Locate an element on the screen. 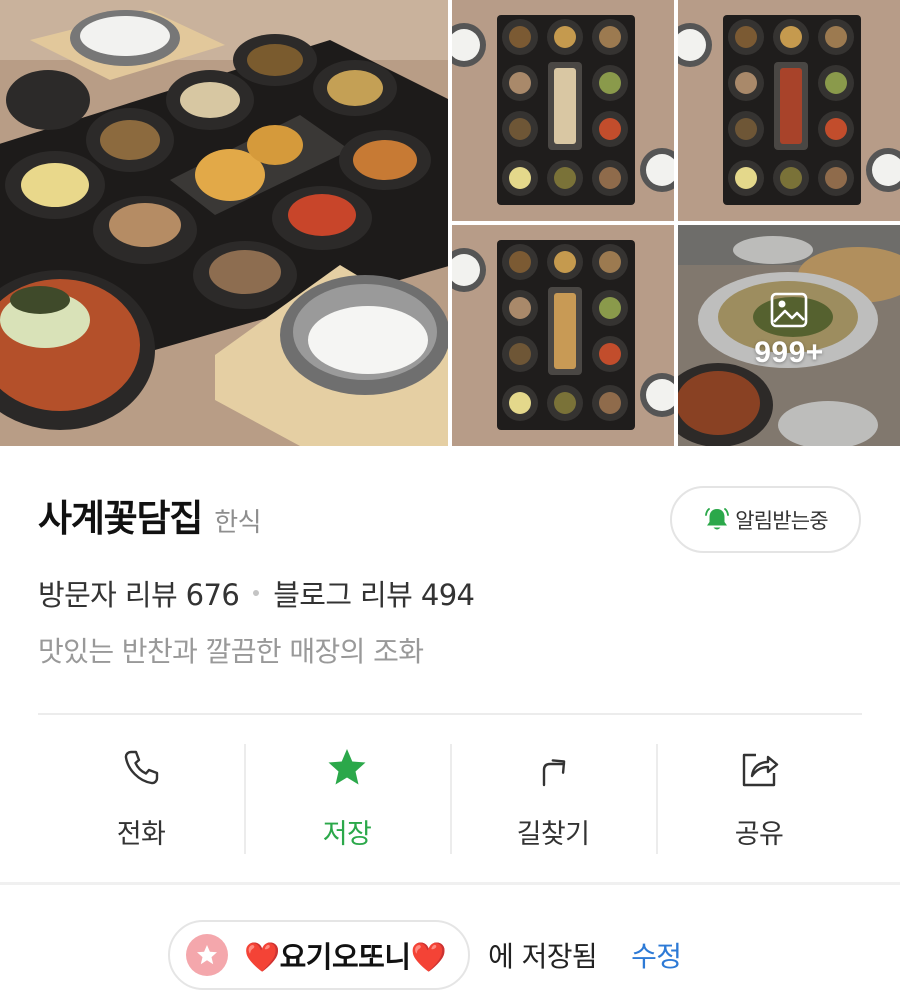 This screenshot has width=900, height=1007. more-photos-count: 999+ is located at coordinates (789, 352).